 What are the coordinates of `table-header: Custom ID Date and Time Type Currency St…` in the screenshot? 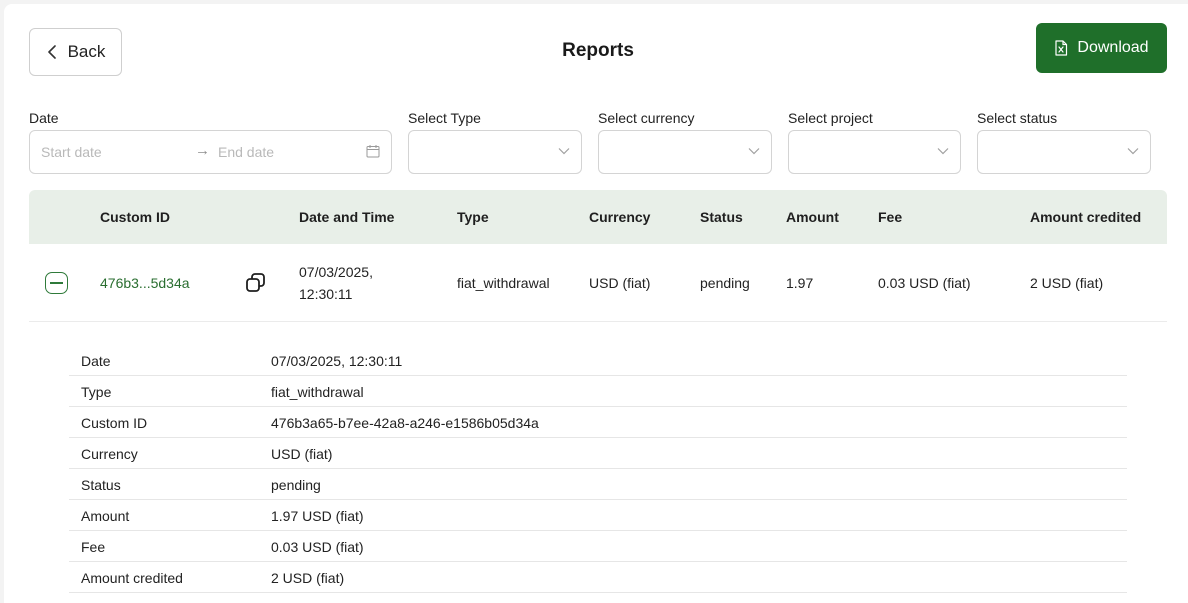 It's located at (598, 217).